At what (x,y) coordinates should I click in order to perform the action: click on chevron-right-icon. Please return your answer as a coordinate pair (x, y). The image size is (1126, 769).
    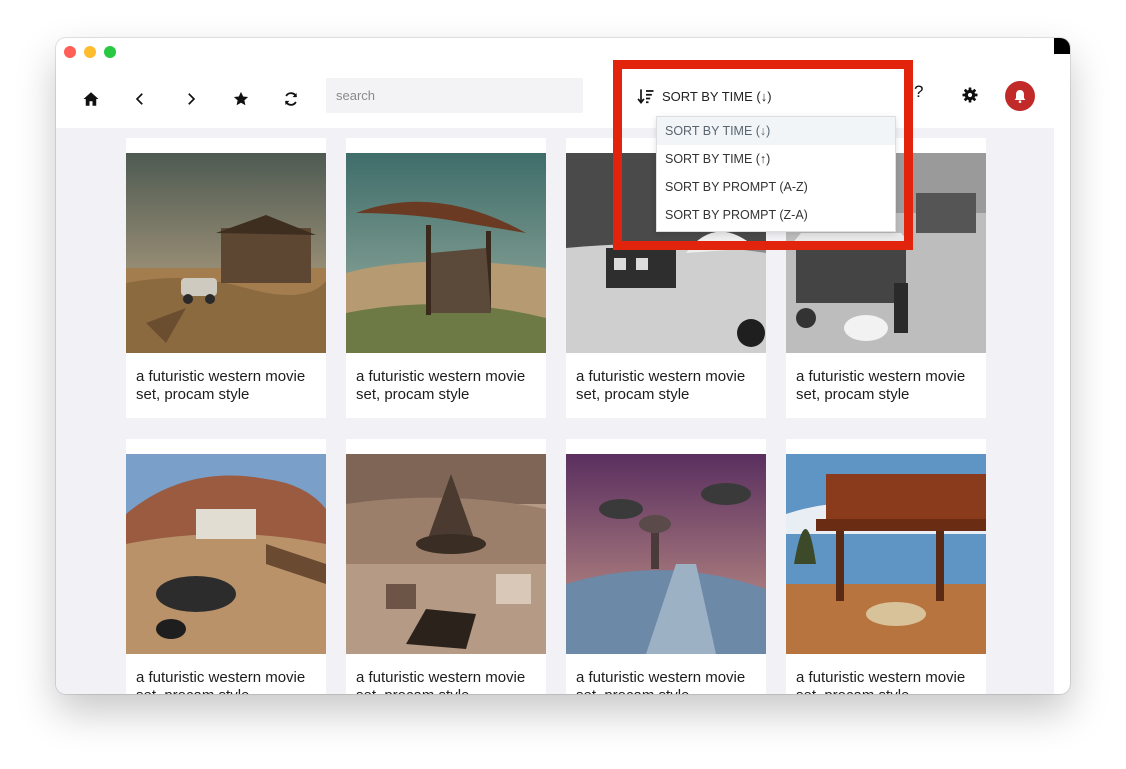
    Looking at the image, I should click on (192, 99).